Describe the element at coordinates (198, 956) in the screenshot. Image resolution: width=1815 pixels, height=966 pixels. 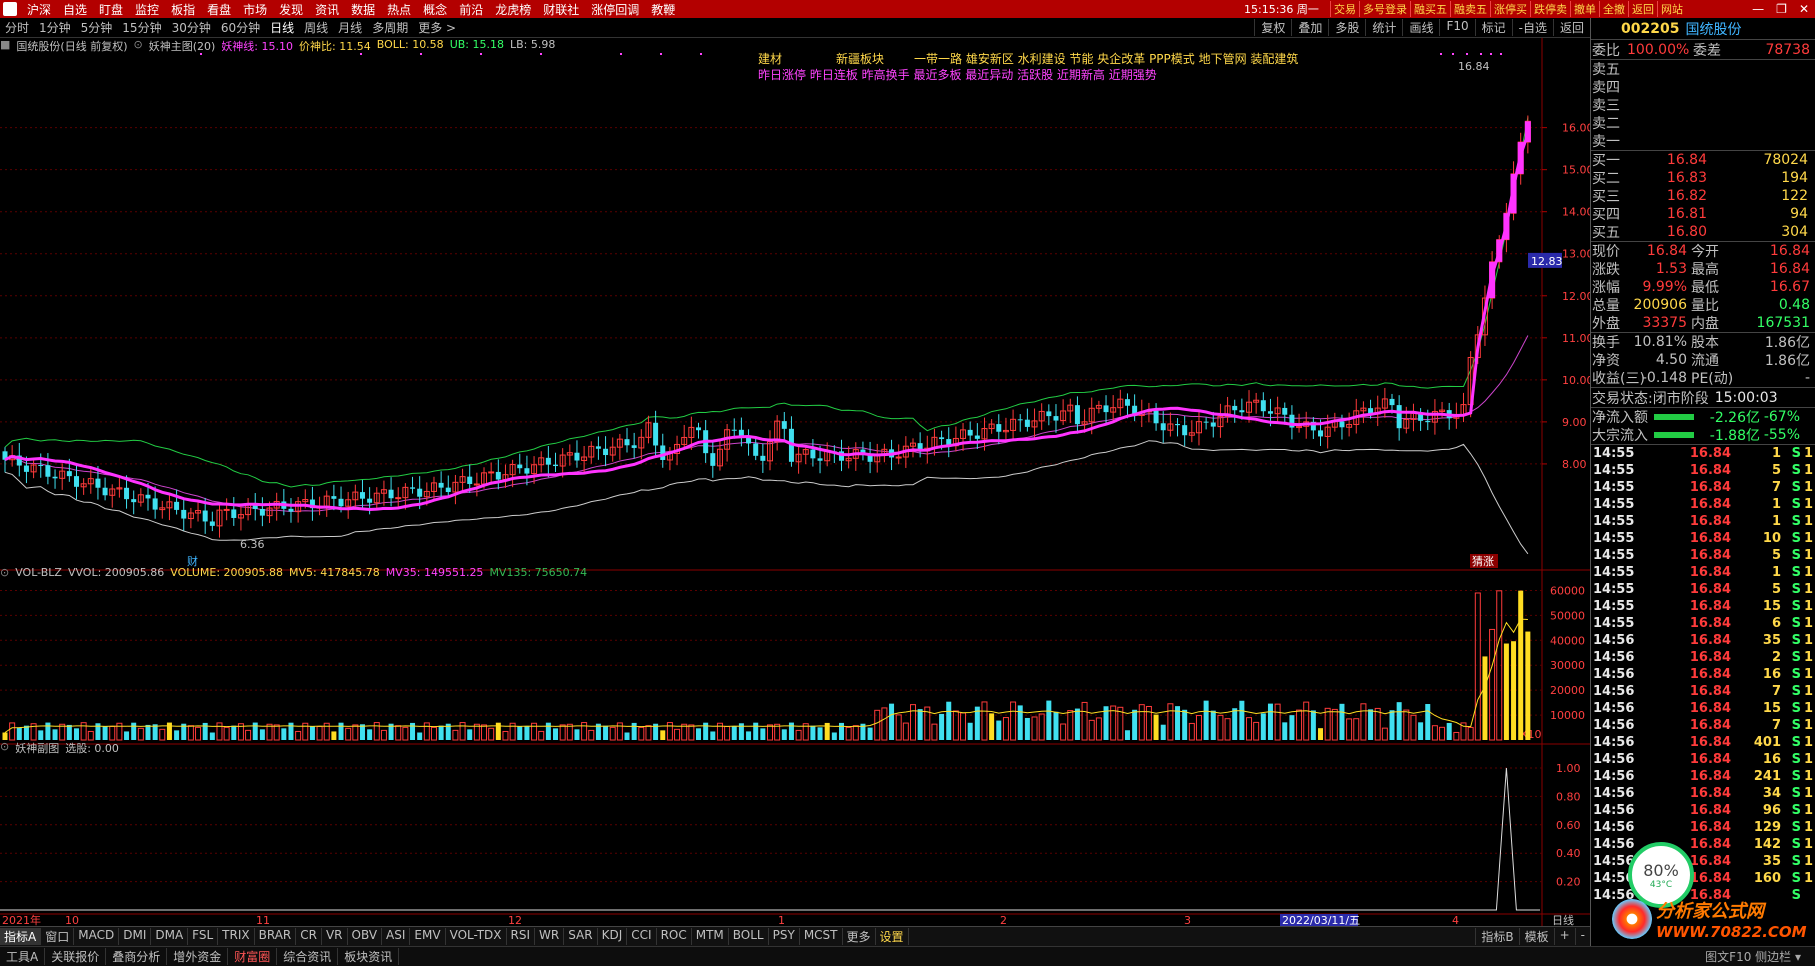
I see `sub-tab: 增外资金` at that location.